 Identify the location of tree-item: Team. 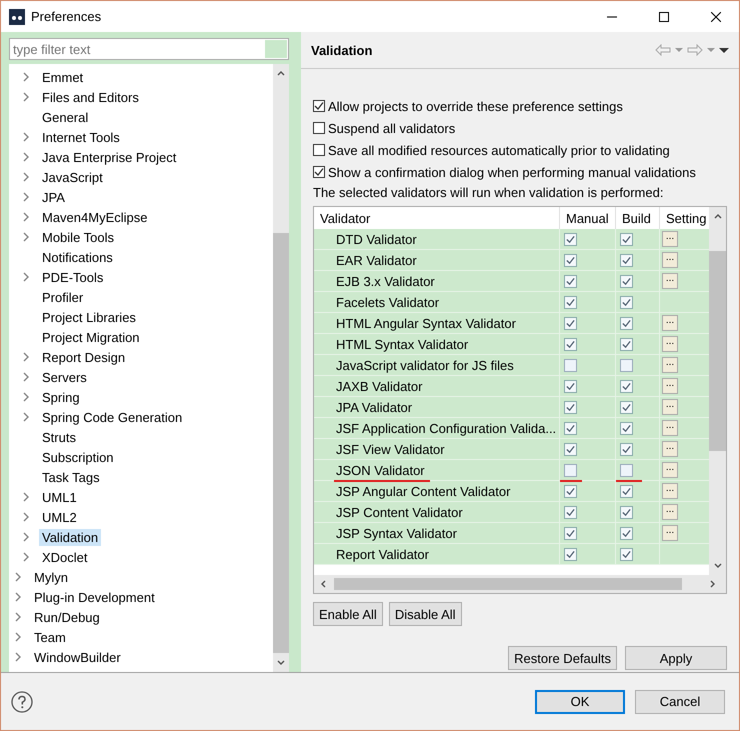
(50, 637).